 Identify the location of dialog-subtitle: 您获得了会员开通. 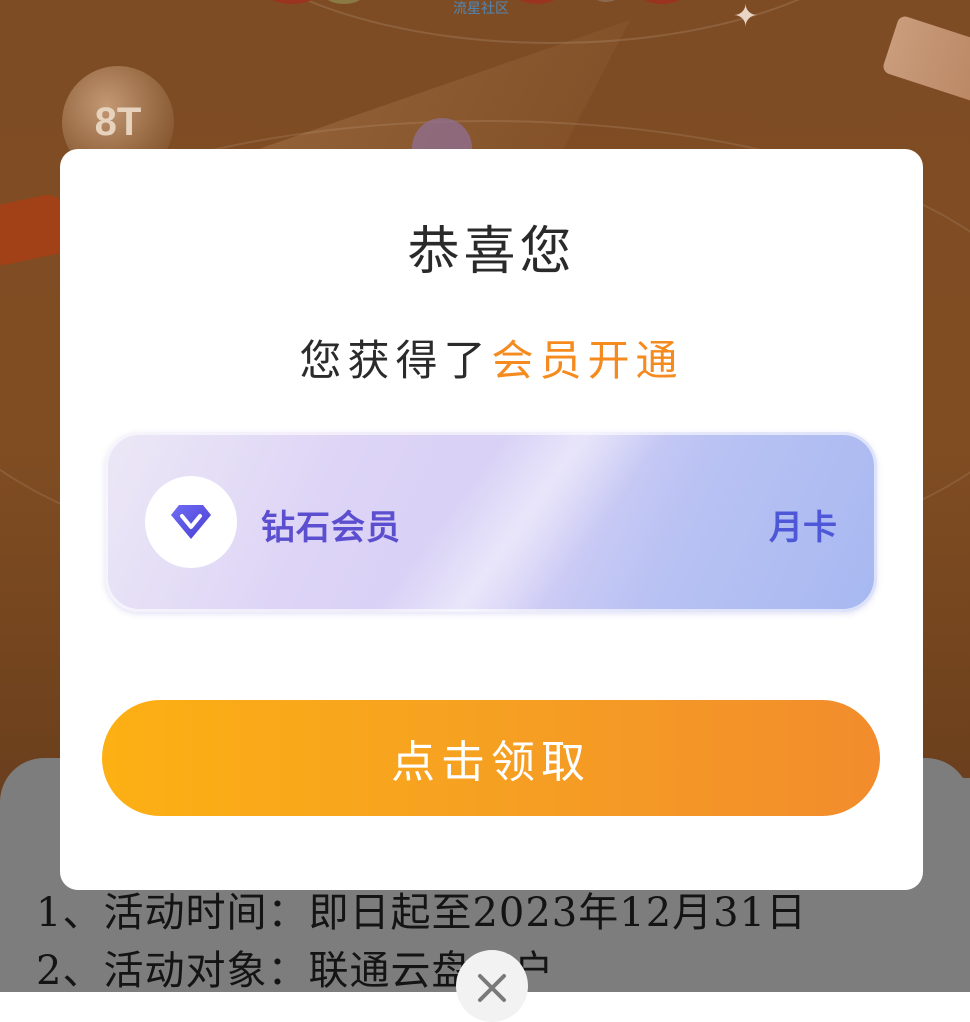
(491, 357).